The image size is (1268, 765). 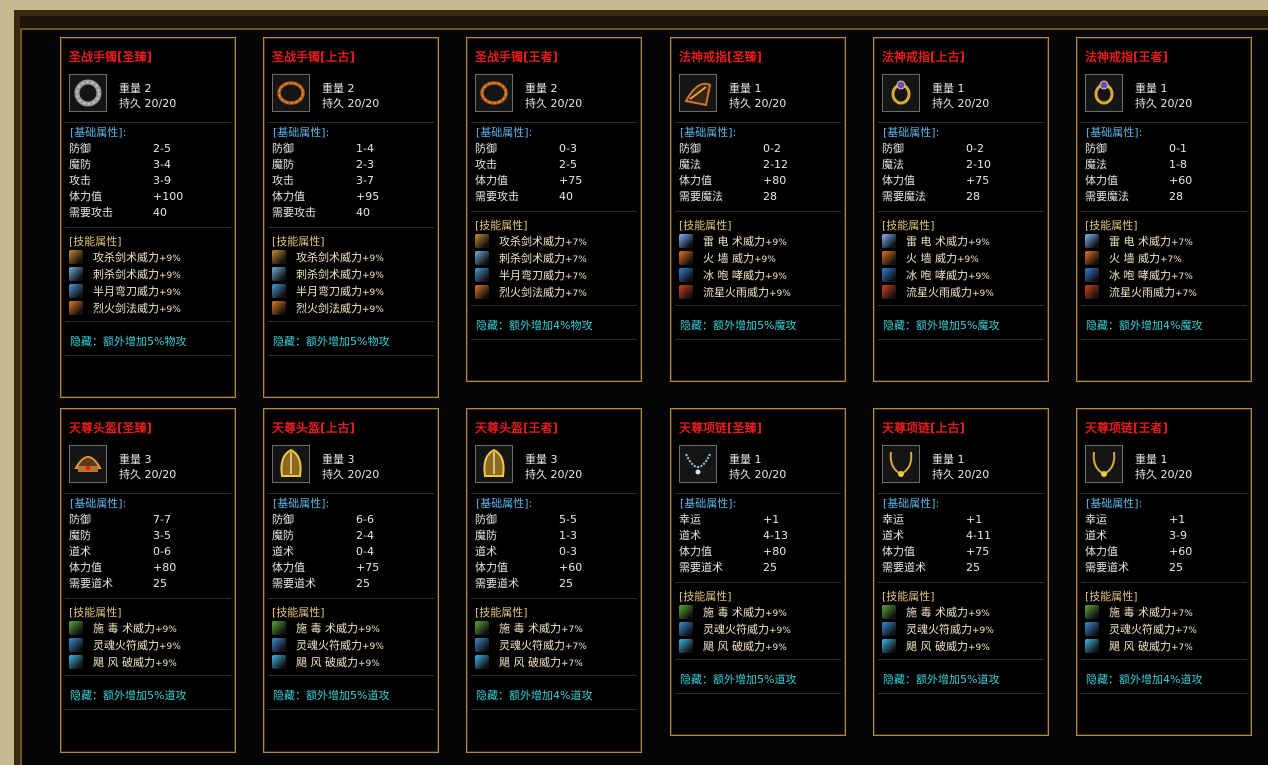 What do you see at coordinates (775, 164) in the screenshot?
I see `stat-value: 2-12` at bounding box center [775, 164].